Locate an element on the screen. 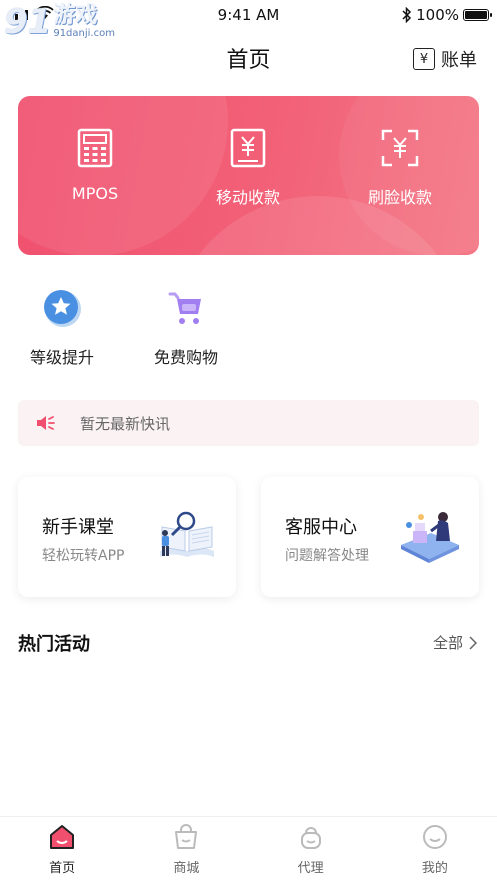  face-payment-label: 刷脸收款 is located at coordinates (399, 197).